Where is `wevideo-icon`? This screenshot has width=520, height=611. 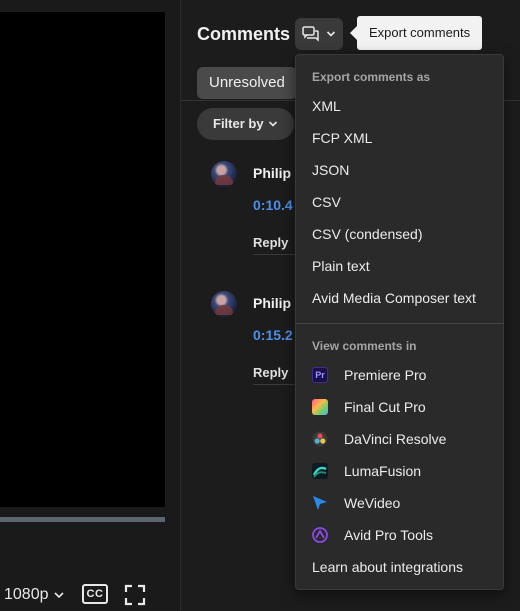
wevideo-icon is located at coordinates (320, 503).